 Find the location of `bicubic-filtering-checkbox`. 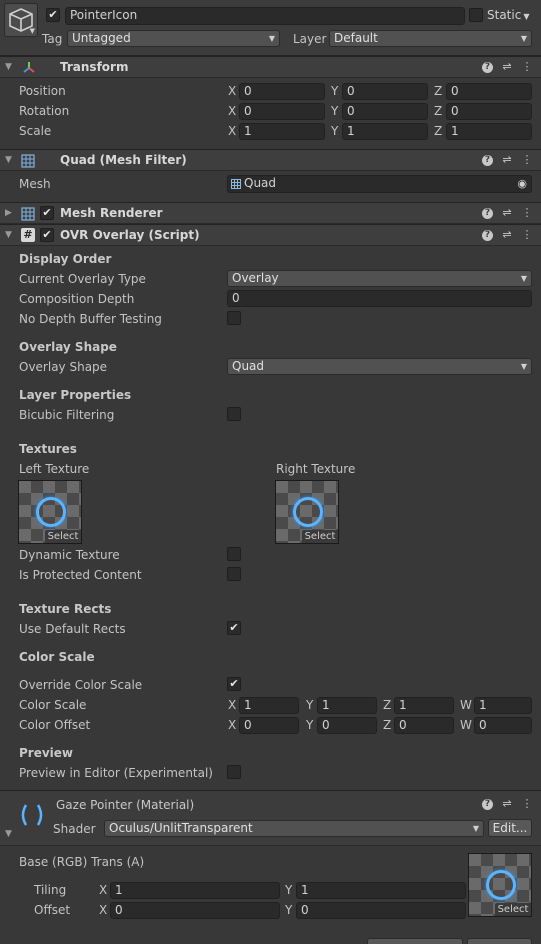

bicubic-filtering-checkbox is located at coordinates (234, 414).